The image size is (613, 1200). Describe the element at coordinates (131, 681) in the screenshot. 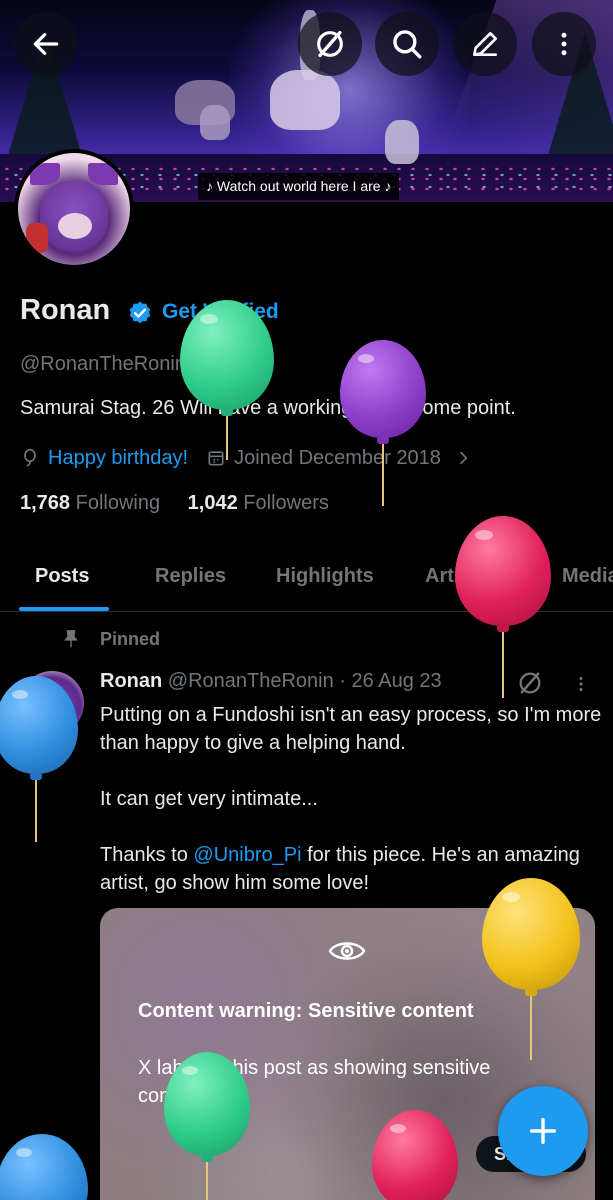

I see `post-author-name: Ronan` at that location.